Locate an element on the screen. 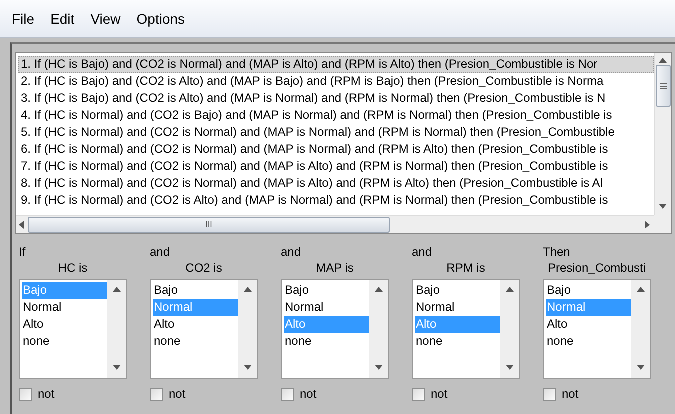 This screenshot has width=675, height=414. horizontal-scrollbar: III is located at coordinates (335, 224).